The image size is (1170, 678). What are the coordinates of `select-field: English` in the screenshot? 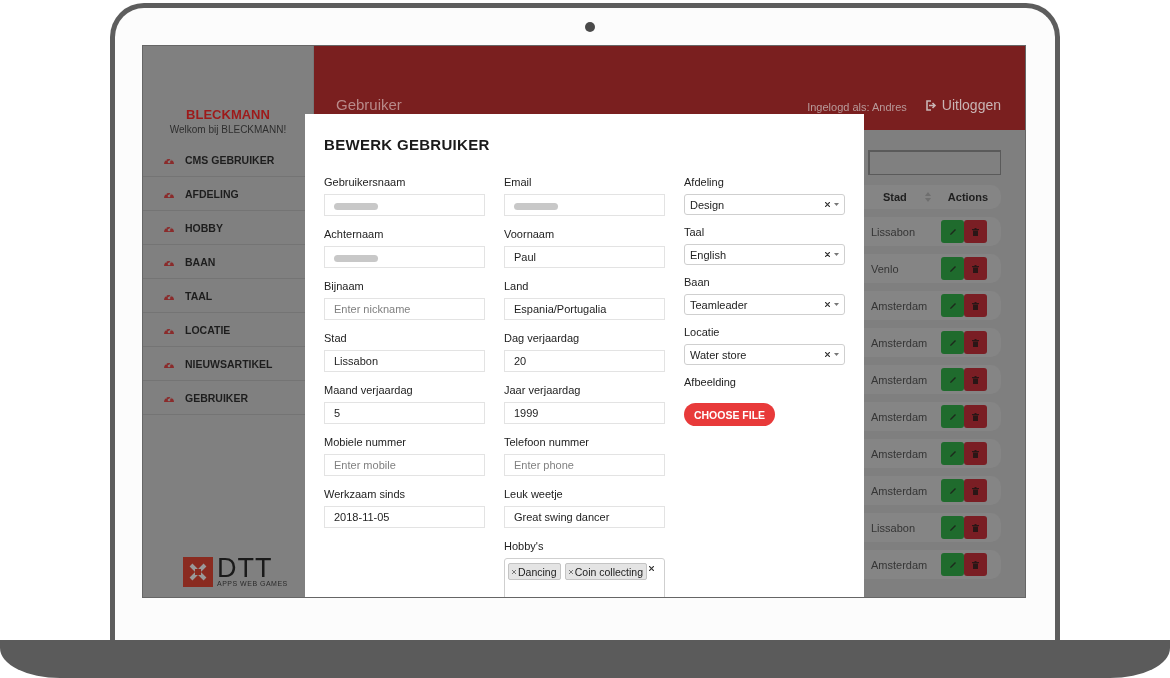 It's located at (764, 254).